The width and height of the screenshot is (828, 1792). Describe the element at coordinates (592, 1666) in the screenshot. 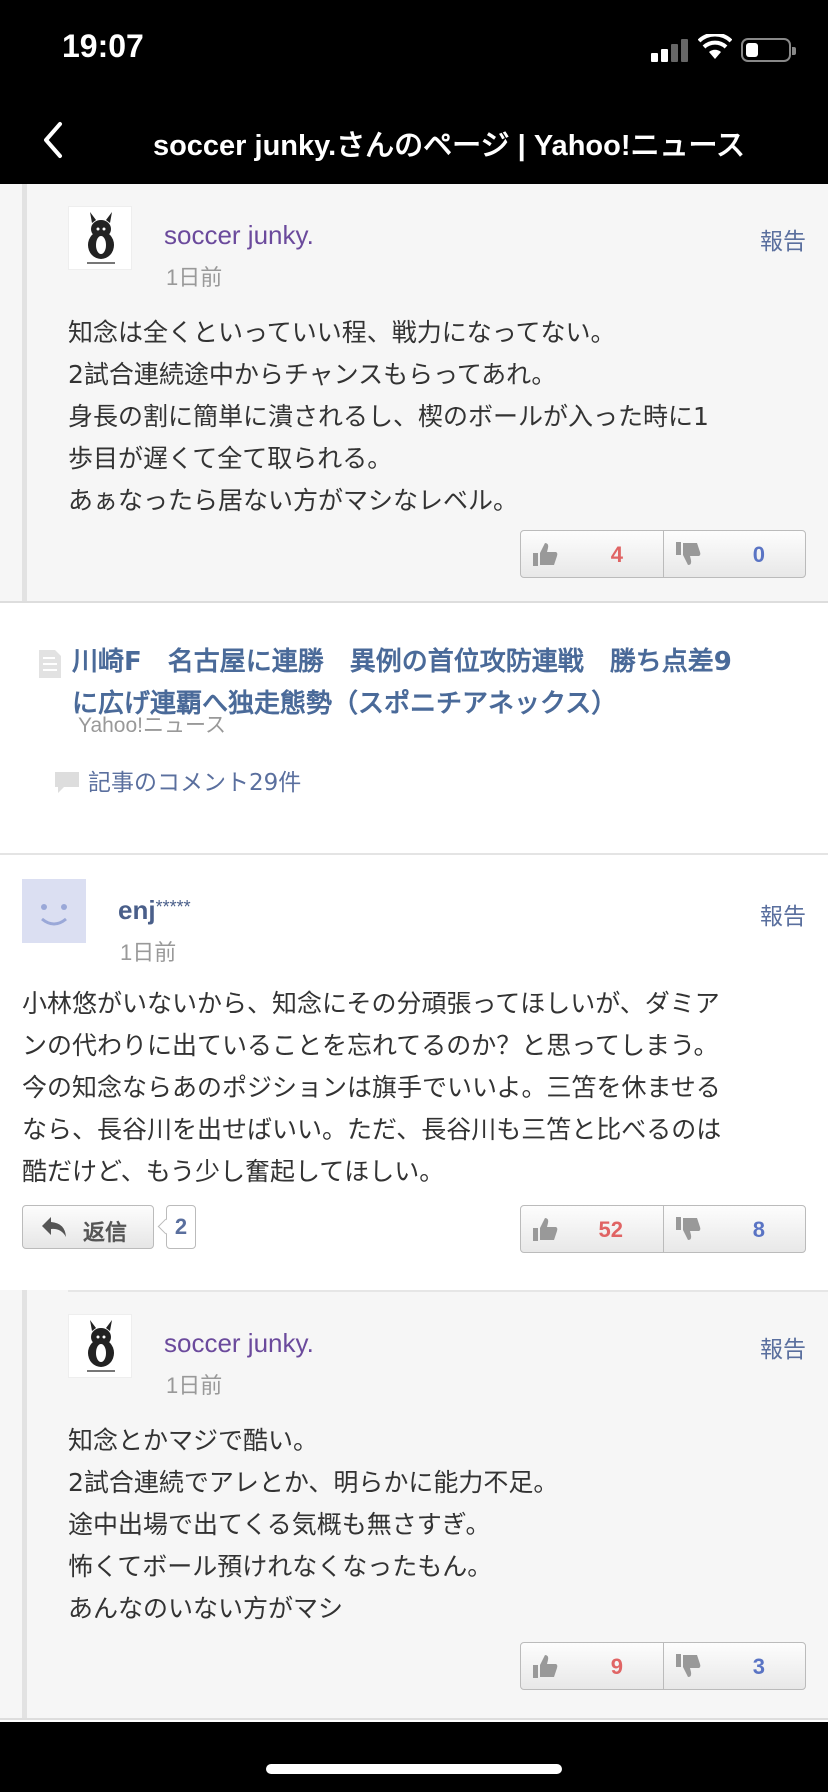

I see `like-button: 9` at that location.